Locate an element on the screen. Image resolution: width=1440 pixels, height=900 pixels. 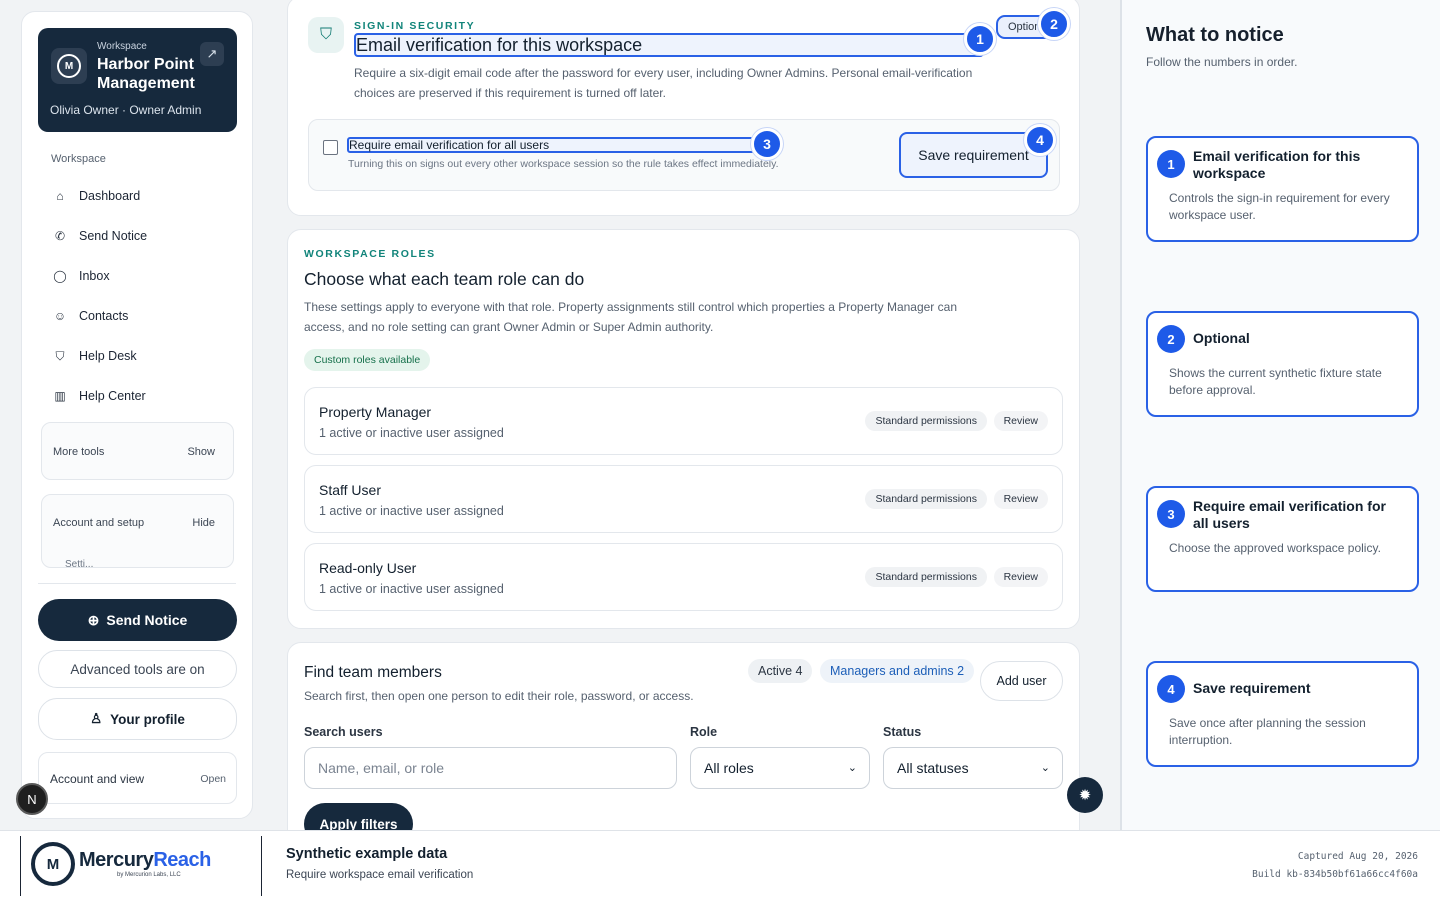
chat-icon: ◯ is located at coordinates (60, 276).